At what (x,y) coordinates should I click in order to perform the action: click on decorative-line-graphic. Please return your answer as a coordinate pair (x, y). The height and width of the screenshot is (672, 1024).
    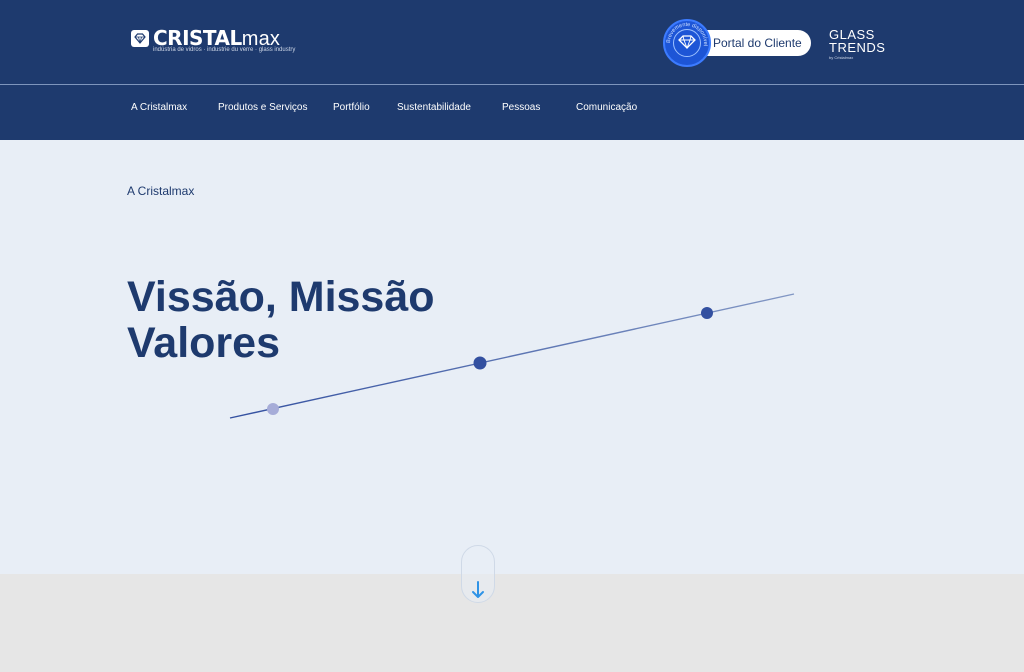
    Looking at the image, I should click on (512, 356).